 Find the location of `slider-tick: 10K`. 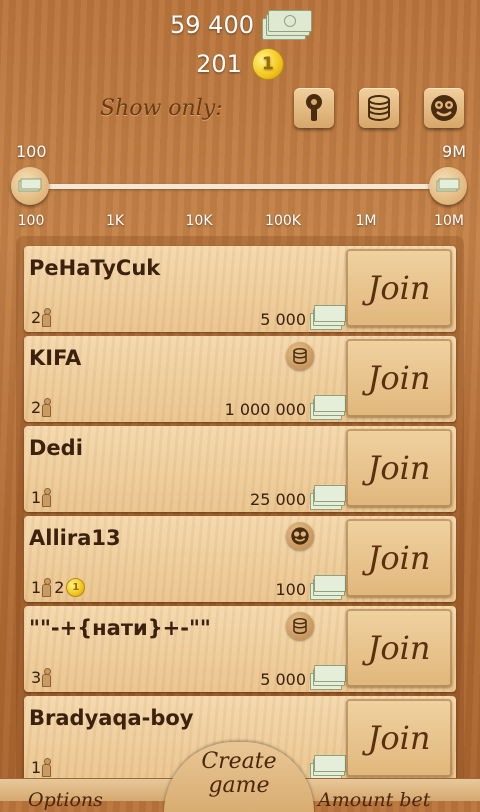

slider-tick: 10K is located at coordinates (199, 221).